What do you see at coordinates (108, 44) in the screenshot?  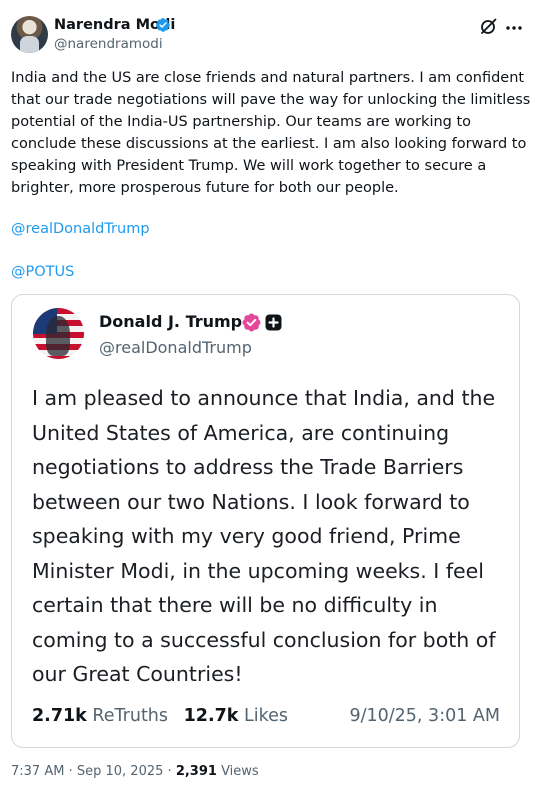 I see `author-handle: @narendramodi` at bounding box center [108, 44].